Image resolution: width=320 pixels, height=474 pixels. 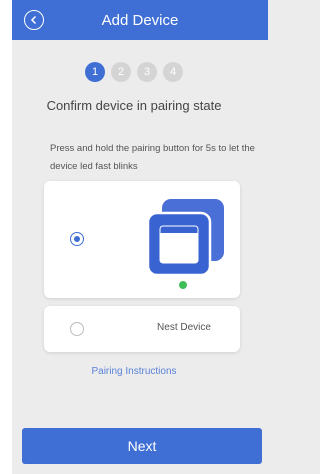 What do you see at coordinates (185, 244) in the screenshot?
I see `device-icon` at bounding box center [185, 244].